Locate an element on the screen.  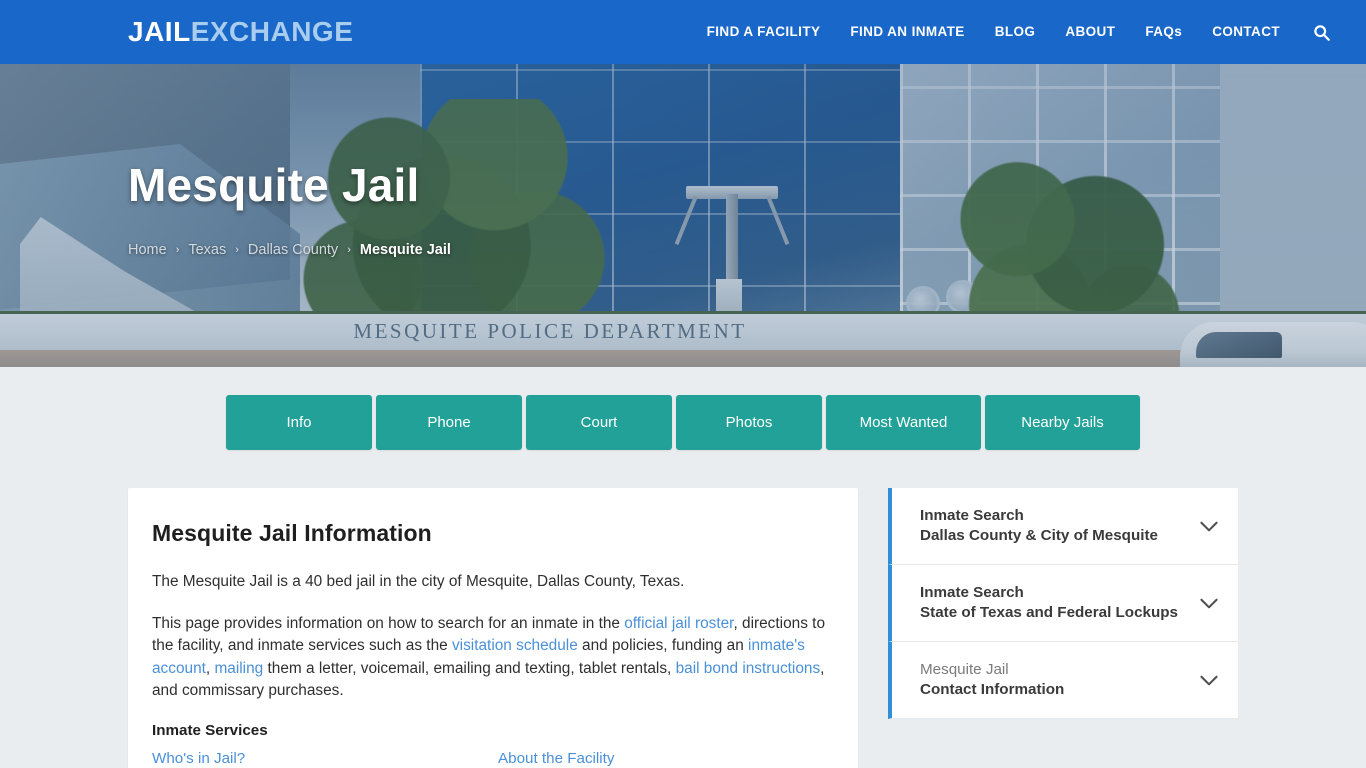
search-icon is located at coordinates (1318, 32).